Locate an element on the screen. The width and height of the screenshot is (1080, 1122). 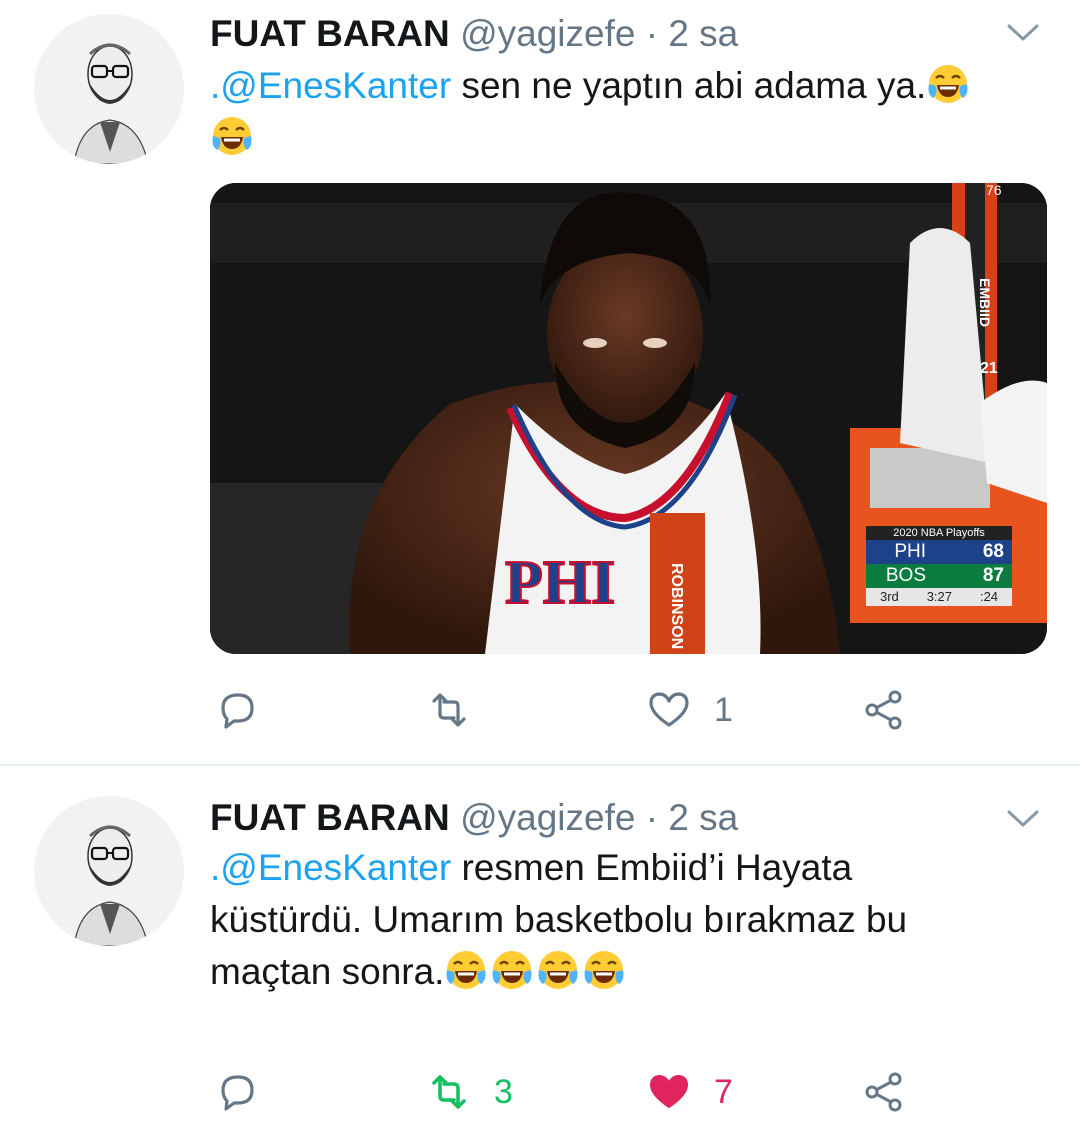
heart-filled-icon is located at coordinates (669, 1091).